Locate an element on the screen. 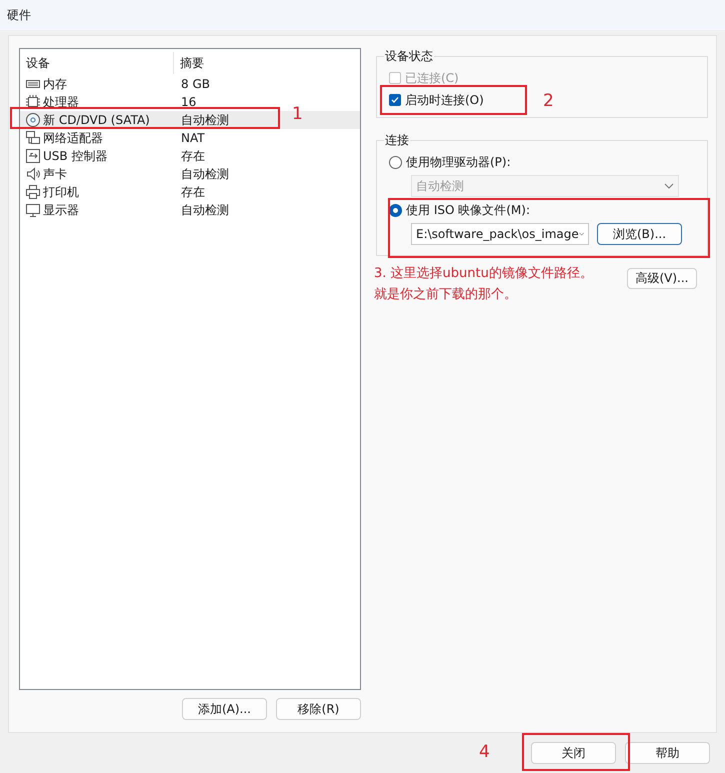 The height and width of the screenshot is (773, 725). annotation-note: 就是你之前下载的那个。 is located at coordinates (445, 295).